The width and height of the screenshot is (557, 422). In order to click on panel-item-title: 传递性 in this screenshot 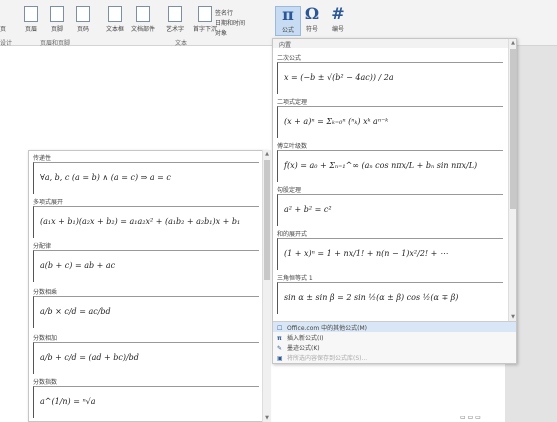, I will do `click(42, 158)`.